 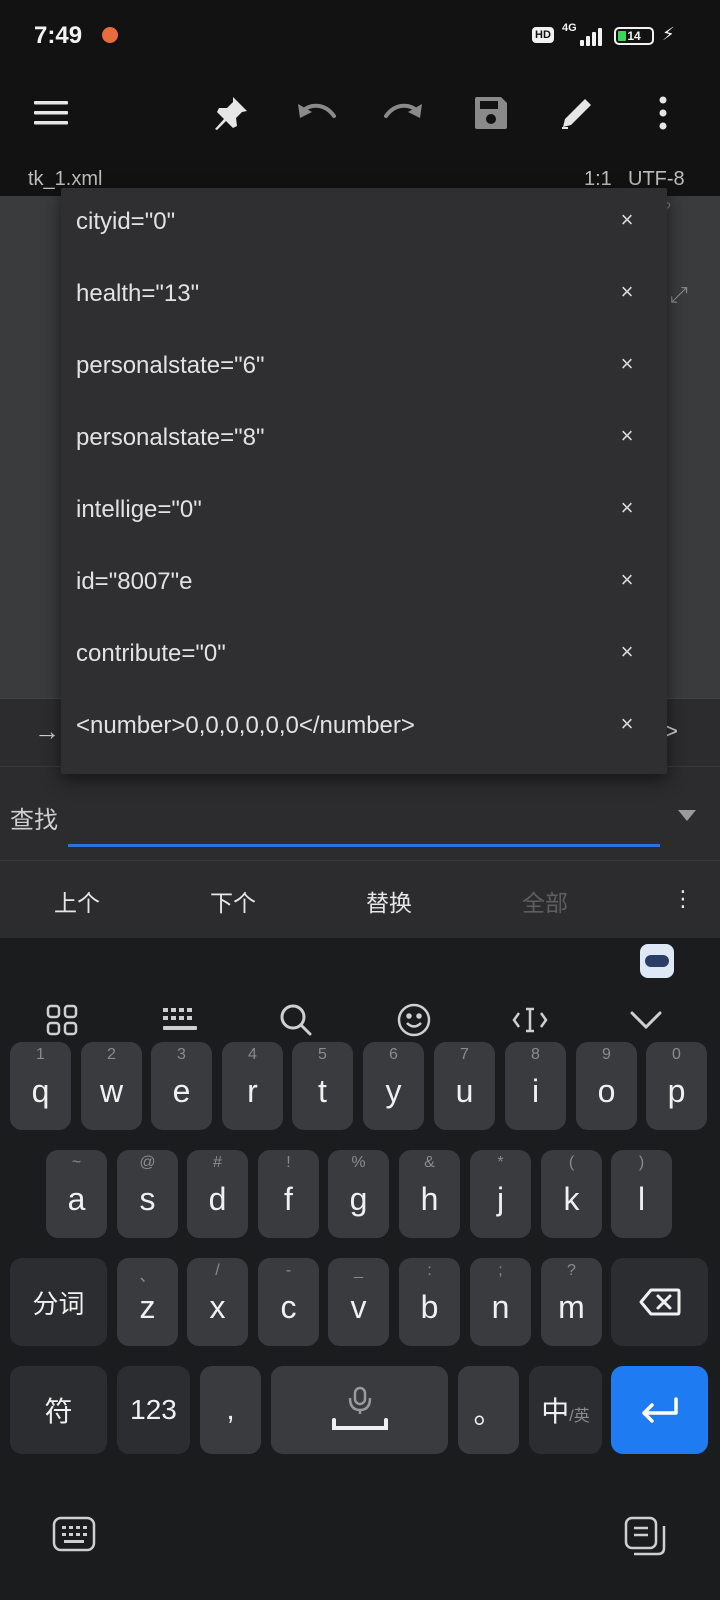 What do you see at coordinates (231, 113) in the screenshot?
I see `pin-icon` at bounding box center [231, 113].